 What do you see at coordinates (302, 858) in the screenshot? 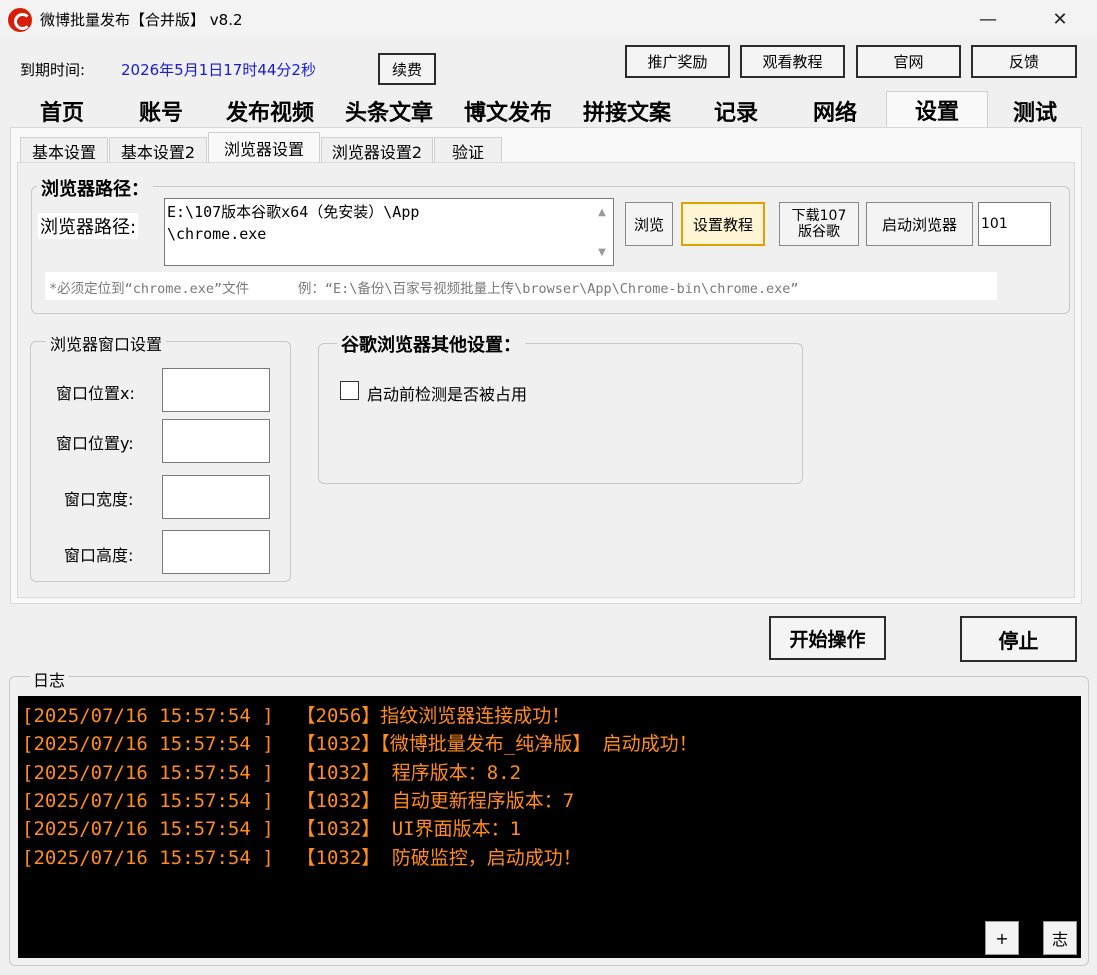
I see `log-line: [2025/07/16 15:57:54 ] 【1032】 防破监控，启动成功！` at bounding box center [302, 858].